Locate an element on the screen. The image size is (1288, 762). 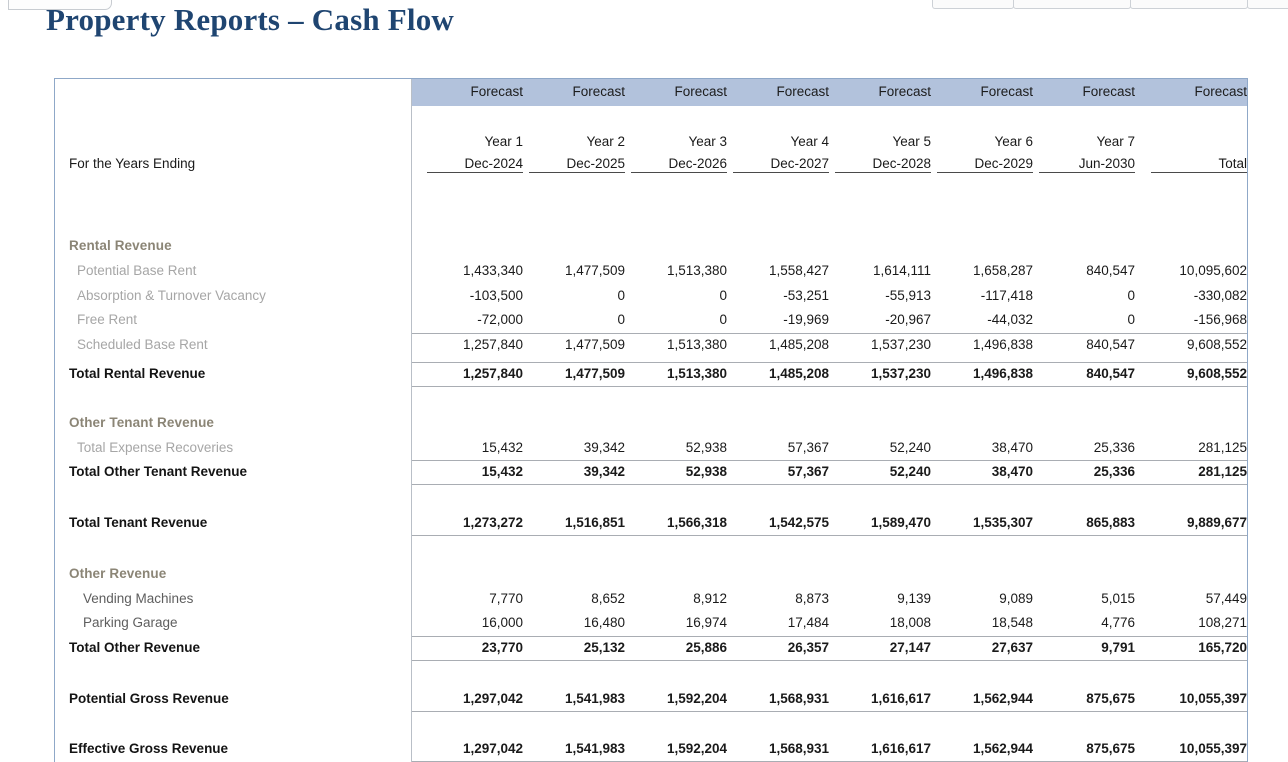
table-cell: -20,967 is located at coordinates (908, 319).